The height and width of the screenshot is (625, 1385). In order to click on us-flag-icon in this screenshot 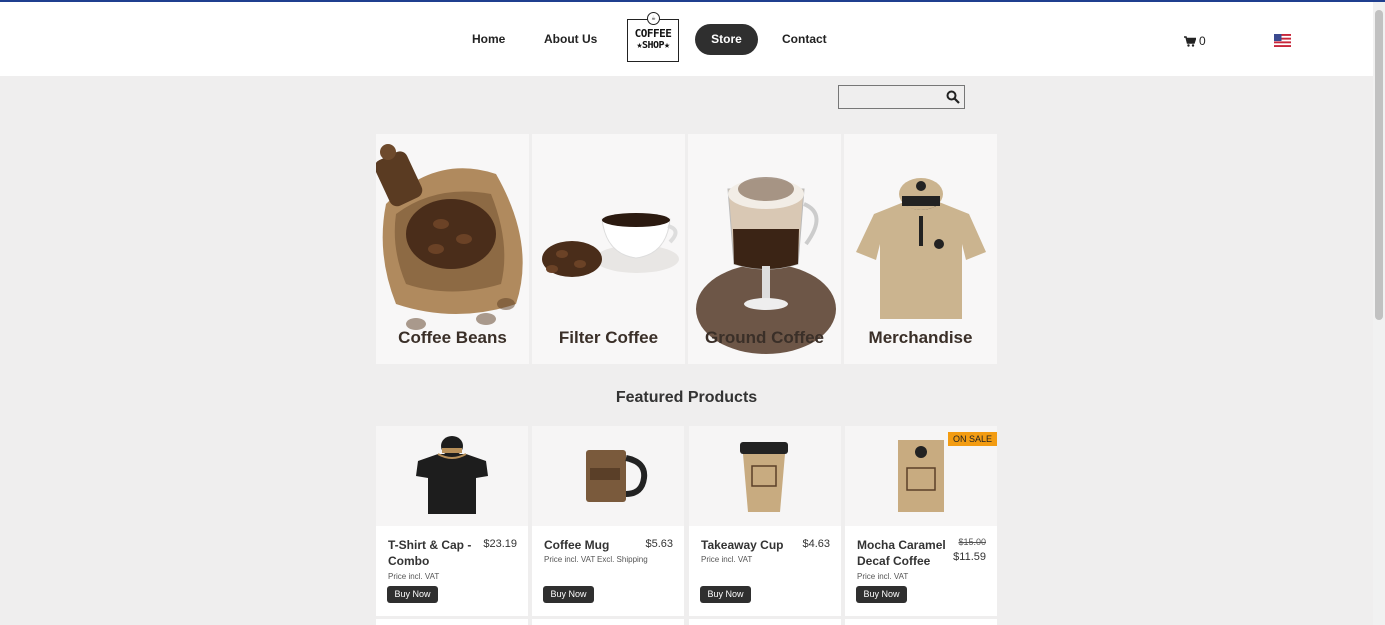, I will do `click(1282, 40)`.